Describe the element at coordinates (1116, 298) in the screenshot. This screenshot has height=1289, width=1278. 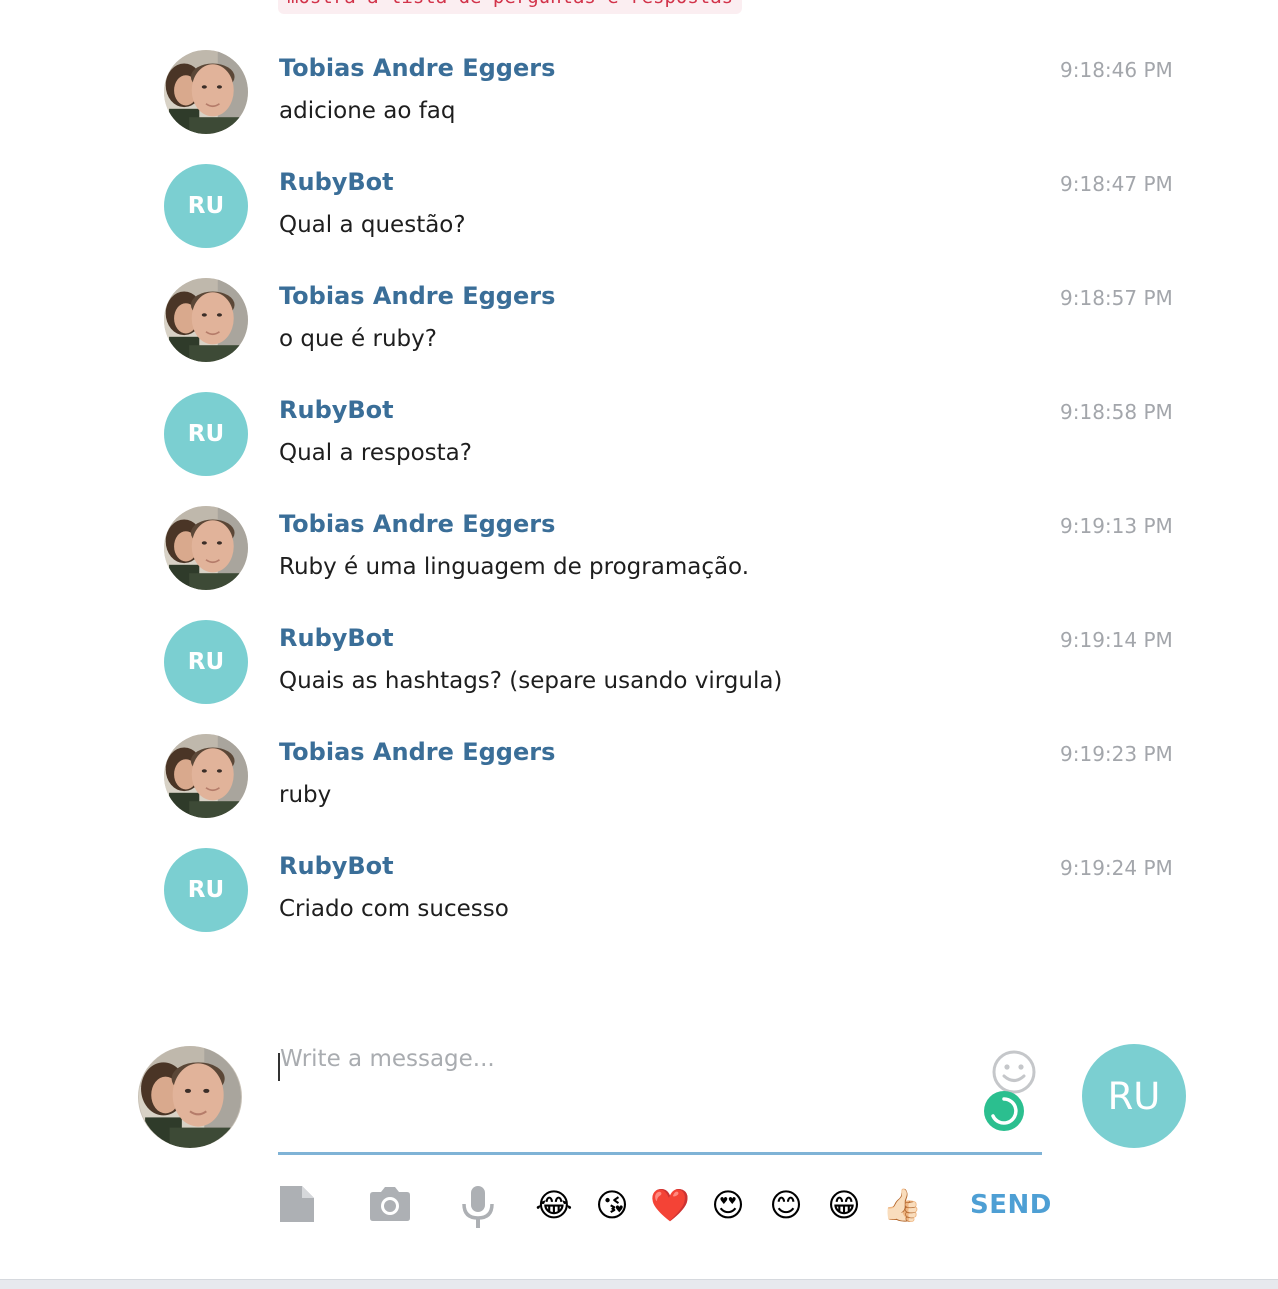
I see `message-timestamp: 9:18:57 PM` at that location.